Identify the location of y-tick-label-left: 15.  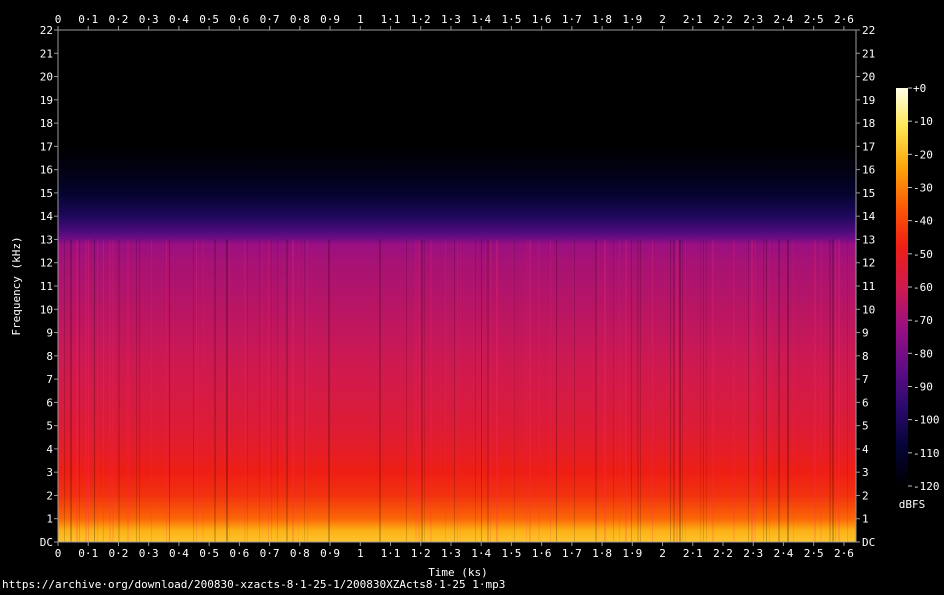
(46, 193).